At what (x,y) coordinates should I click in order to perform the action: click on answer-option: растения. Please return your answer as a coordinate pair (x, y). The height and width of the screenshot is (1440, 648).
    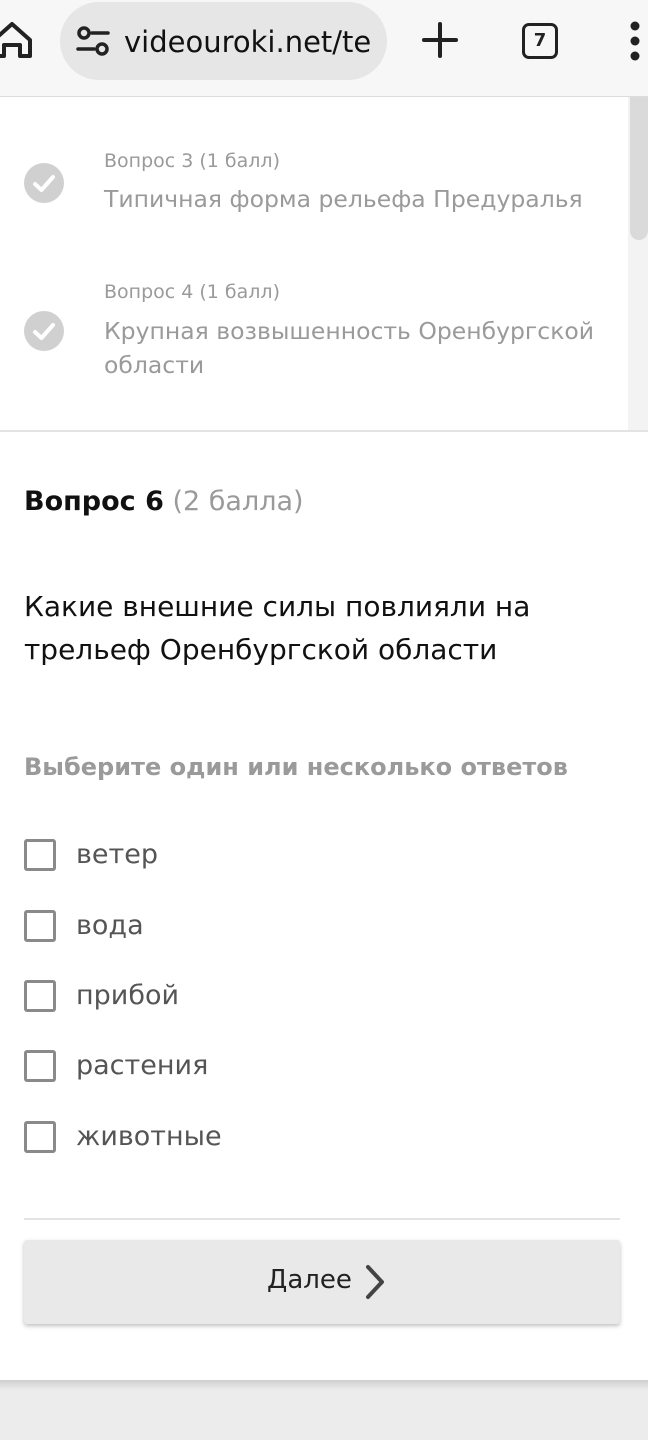
    Looking at the image, I should click on (224, 1067).